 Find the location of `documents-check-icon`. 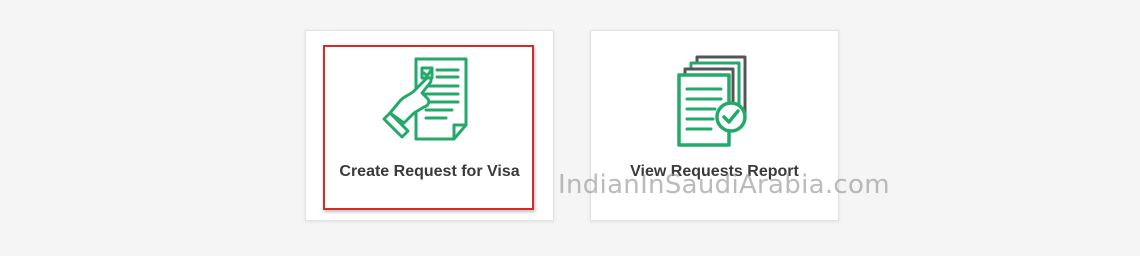

documents-check-icon is located at coordinates (711, 101).